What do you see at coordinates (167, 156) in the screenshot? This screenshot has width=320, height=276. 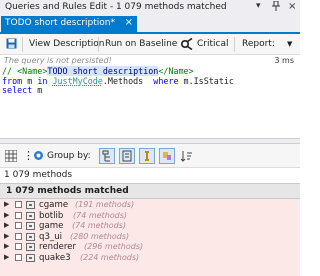 I see `group-by-method-button` at bounding box center [167, 156].